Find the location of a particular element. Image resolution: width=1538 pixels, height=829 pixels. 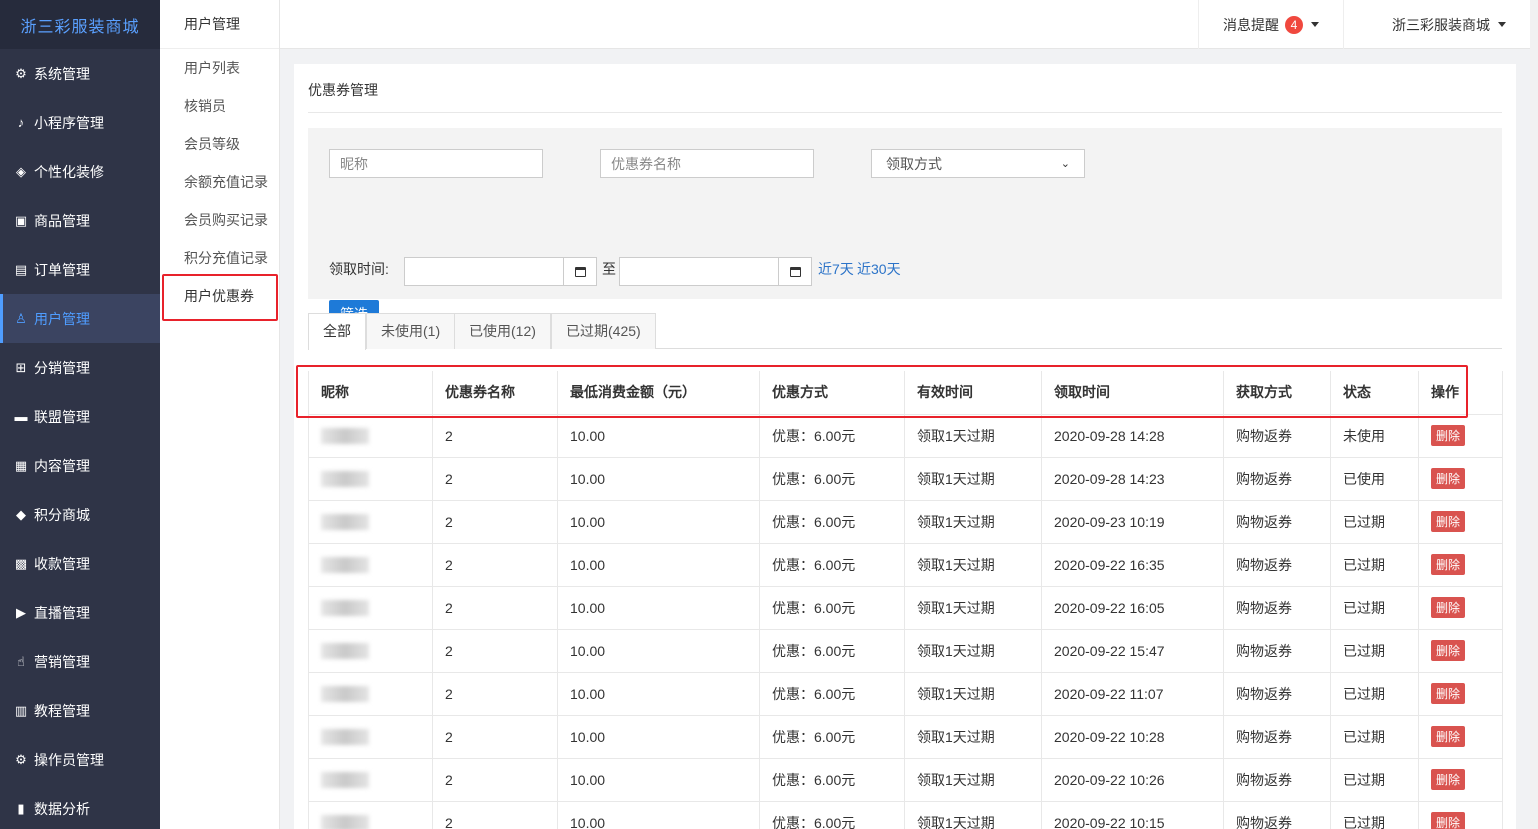

sidebar-item-3: ▣ 商品管理 is located at coordinates (80, 220).